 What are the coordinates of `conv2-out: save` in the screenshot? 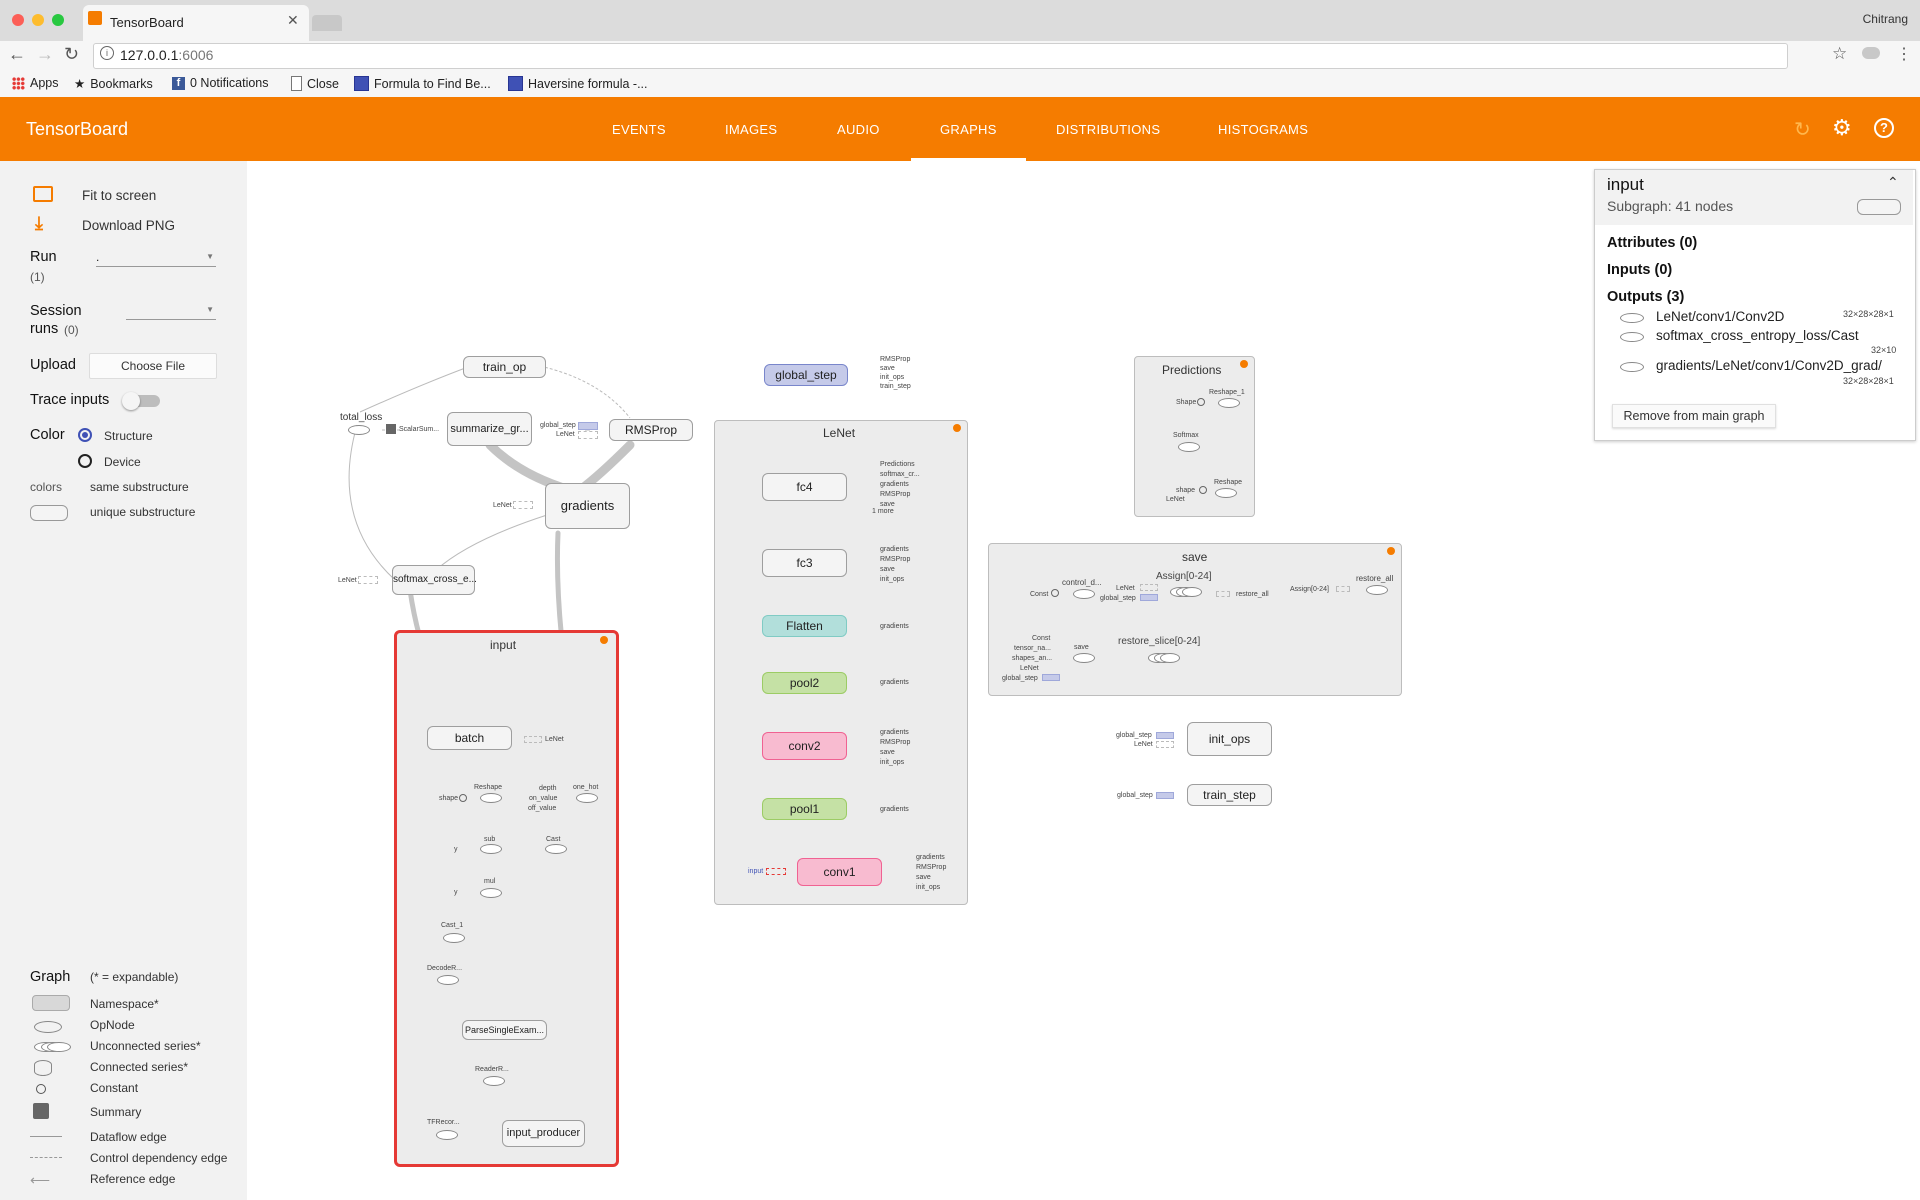 It's located at (887, 752).